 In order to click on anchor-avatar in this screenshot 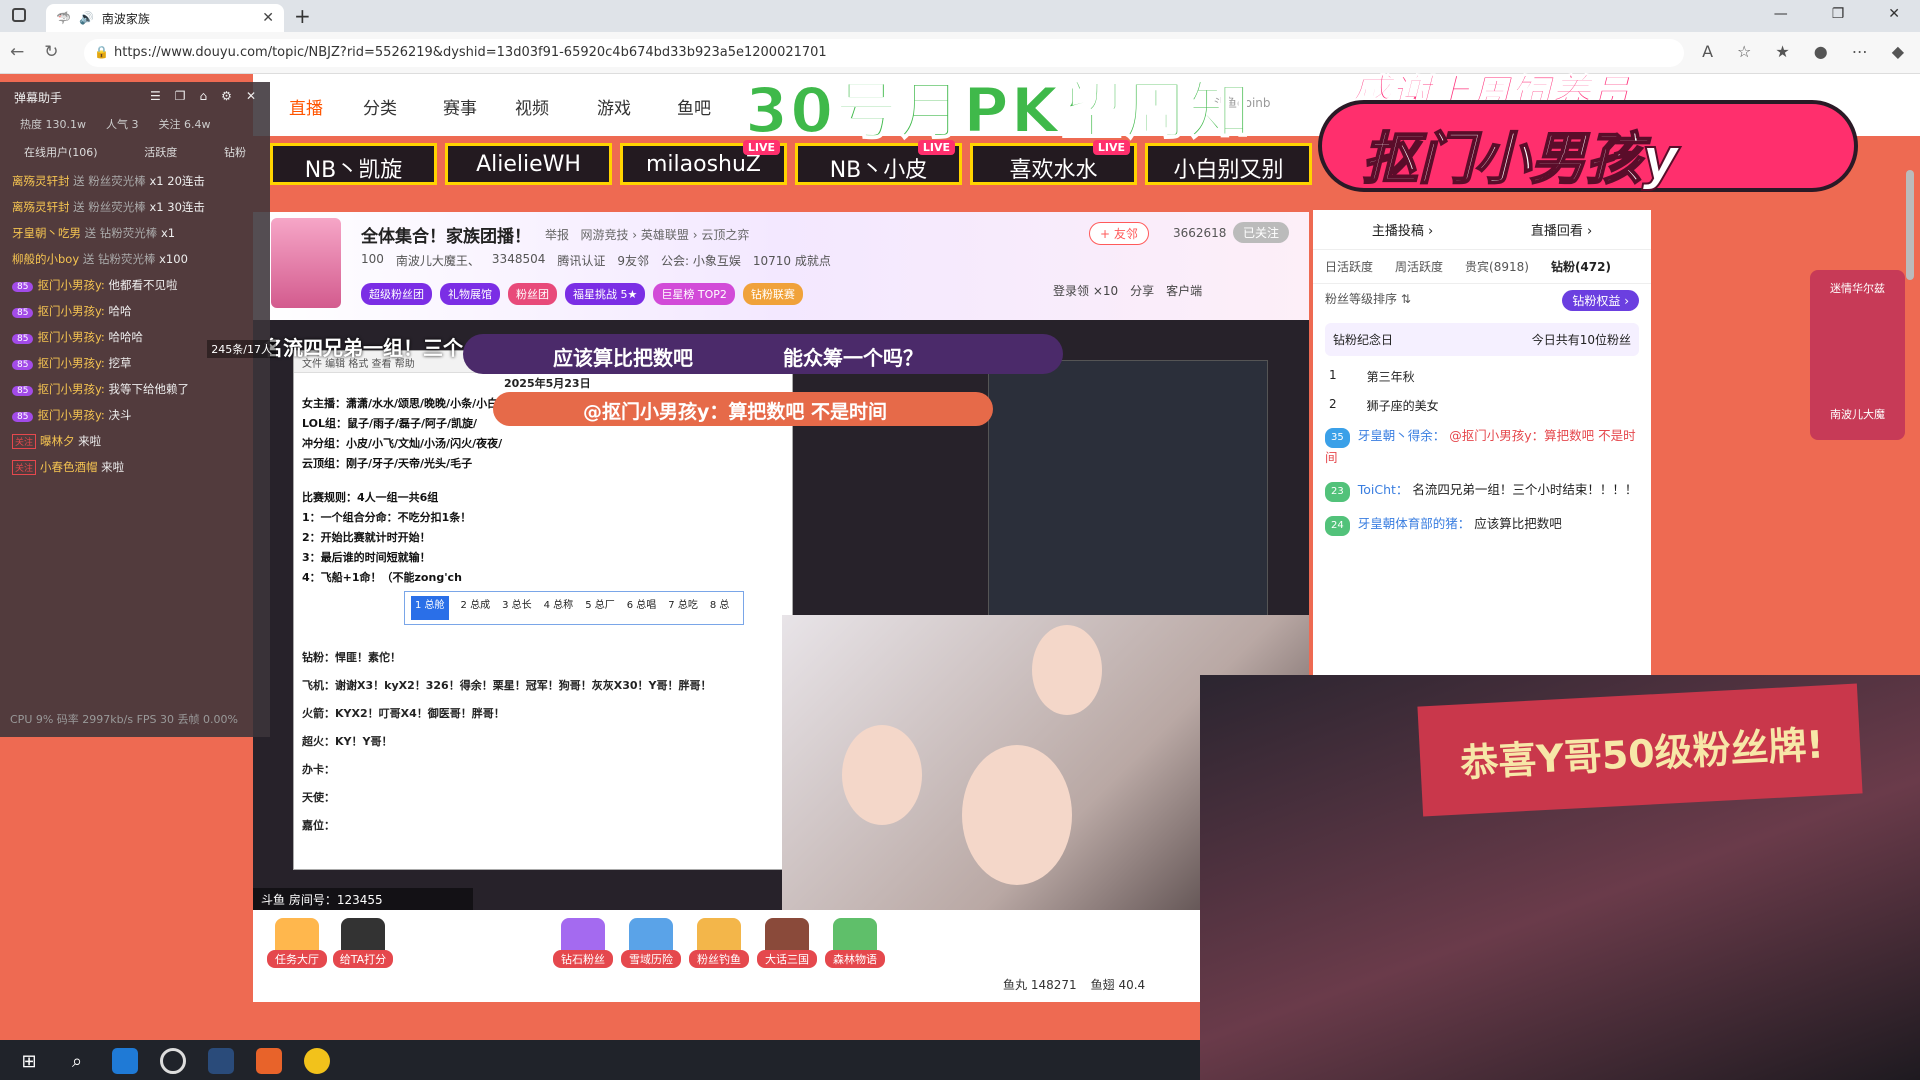, I will do `click(306, 263)`.